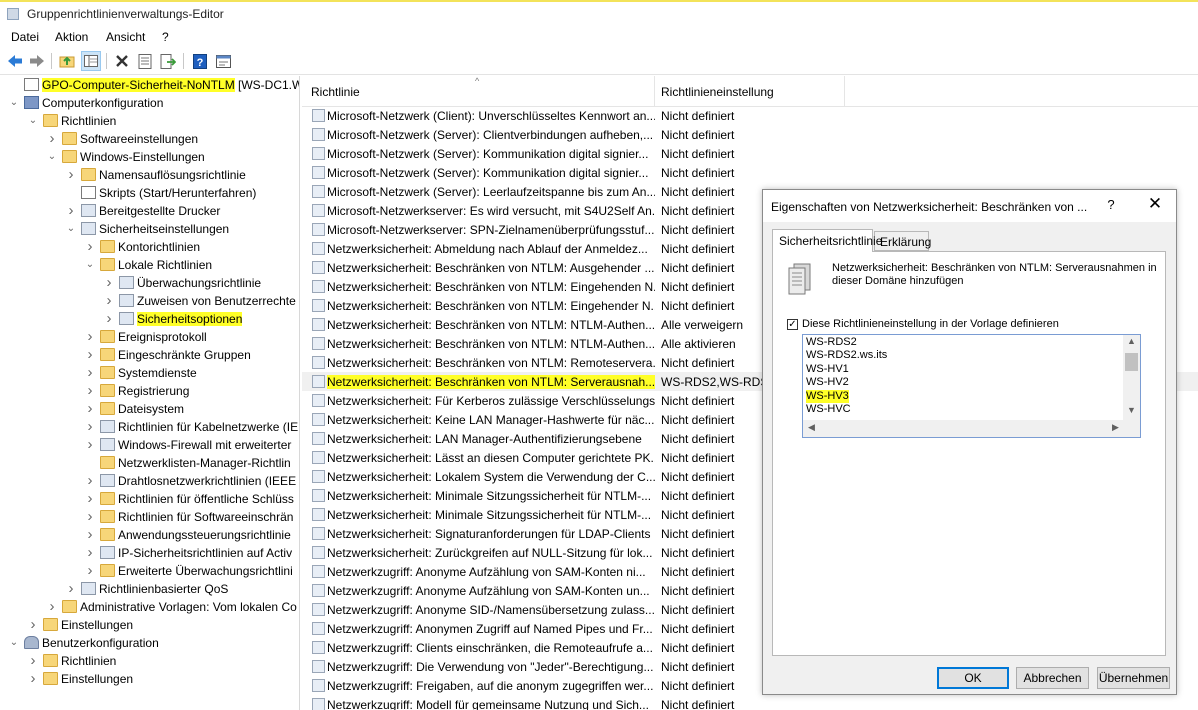 Image resolution: width=1198 pixels, height=710 pixels. What do you see at coordinates (1131, 378) in the screenshot?
I see `vertical-scrollbar: ▲ ▼` at bounding box center [1131, 378].